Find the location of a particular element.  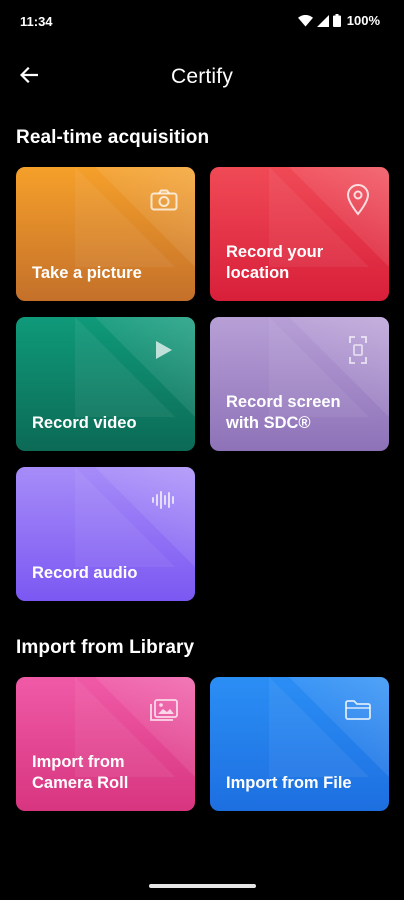

image-icon is located at coordinates (164, 710).